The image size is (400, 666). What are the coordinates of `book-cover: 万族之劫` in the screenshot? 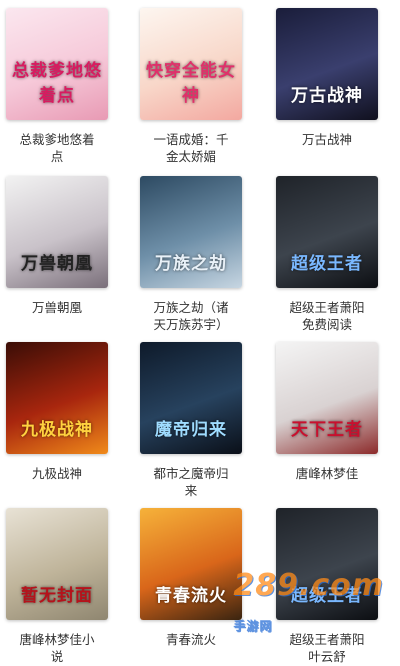 It's located at (191, 232).